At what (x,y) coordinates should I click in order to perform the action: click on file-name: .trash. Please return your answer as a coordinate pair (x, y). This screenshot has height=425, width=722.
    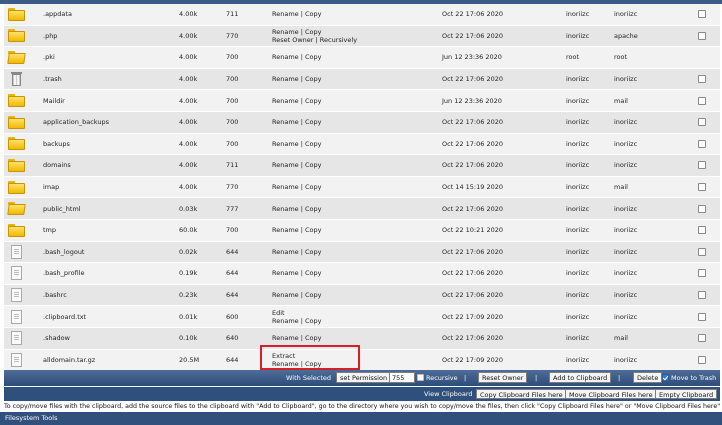
    Looking at the image, I should click on (107, 79).